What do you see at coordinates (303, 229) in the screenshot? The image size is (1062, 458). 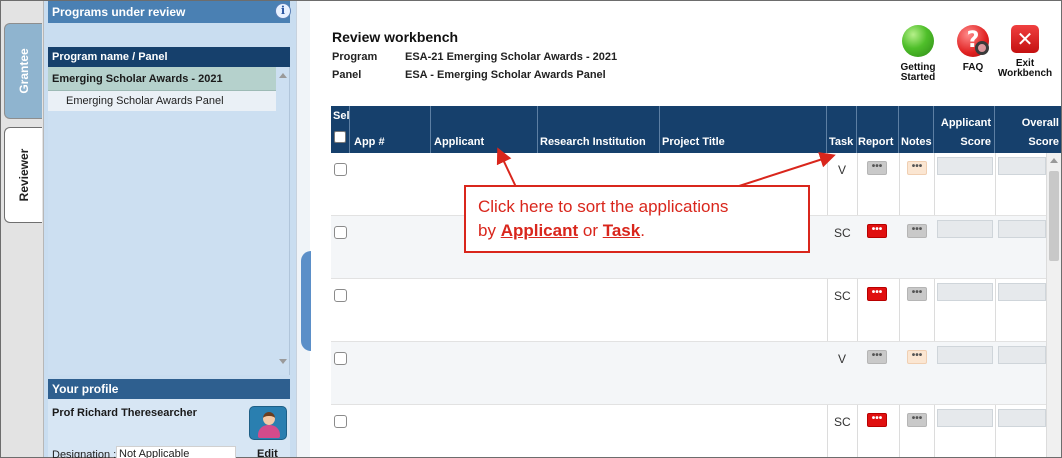 I see `panel-splitter` at bounding box center [303, 229].